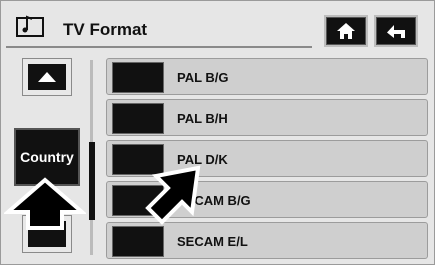 Image resolution: width=435 pixels, height=265 pixels. I want to click on home-icon, so click(346, 31).